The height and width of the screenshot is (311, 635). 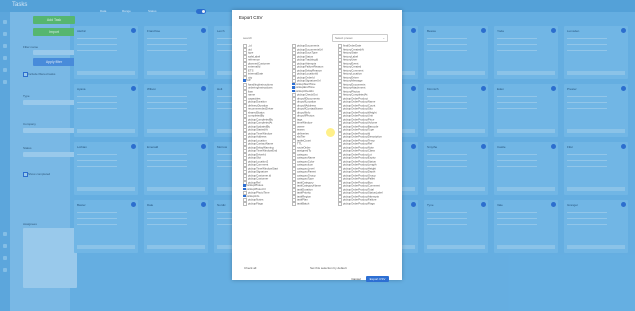 What do you see at coordinates (356, 279) in the screenshot?
I see `cancel-button: Cancel` at bounding box center [356, 279].